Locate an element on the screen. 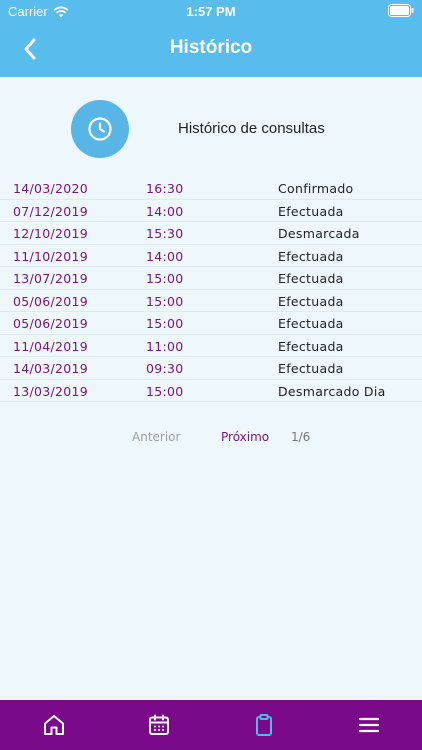 This screenshot has height=750, width=422. date-cell: 13/07/2019 is located at coordinates (51, 278).